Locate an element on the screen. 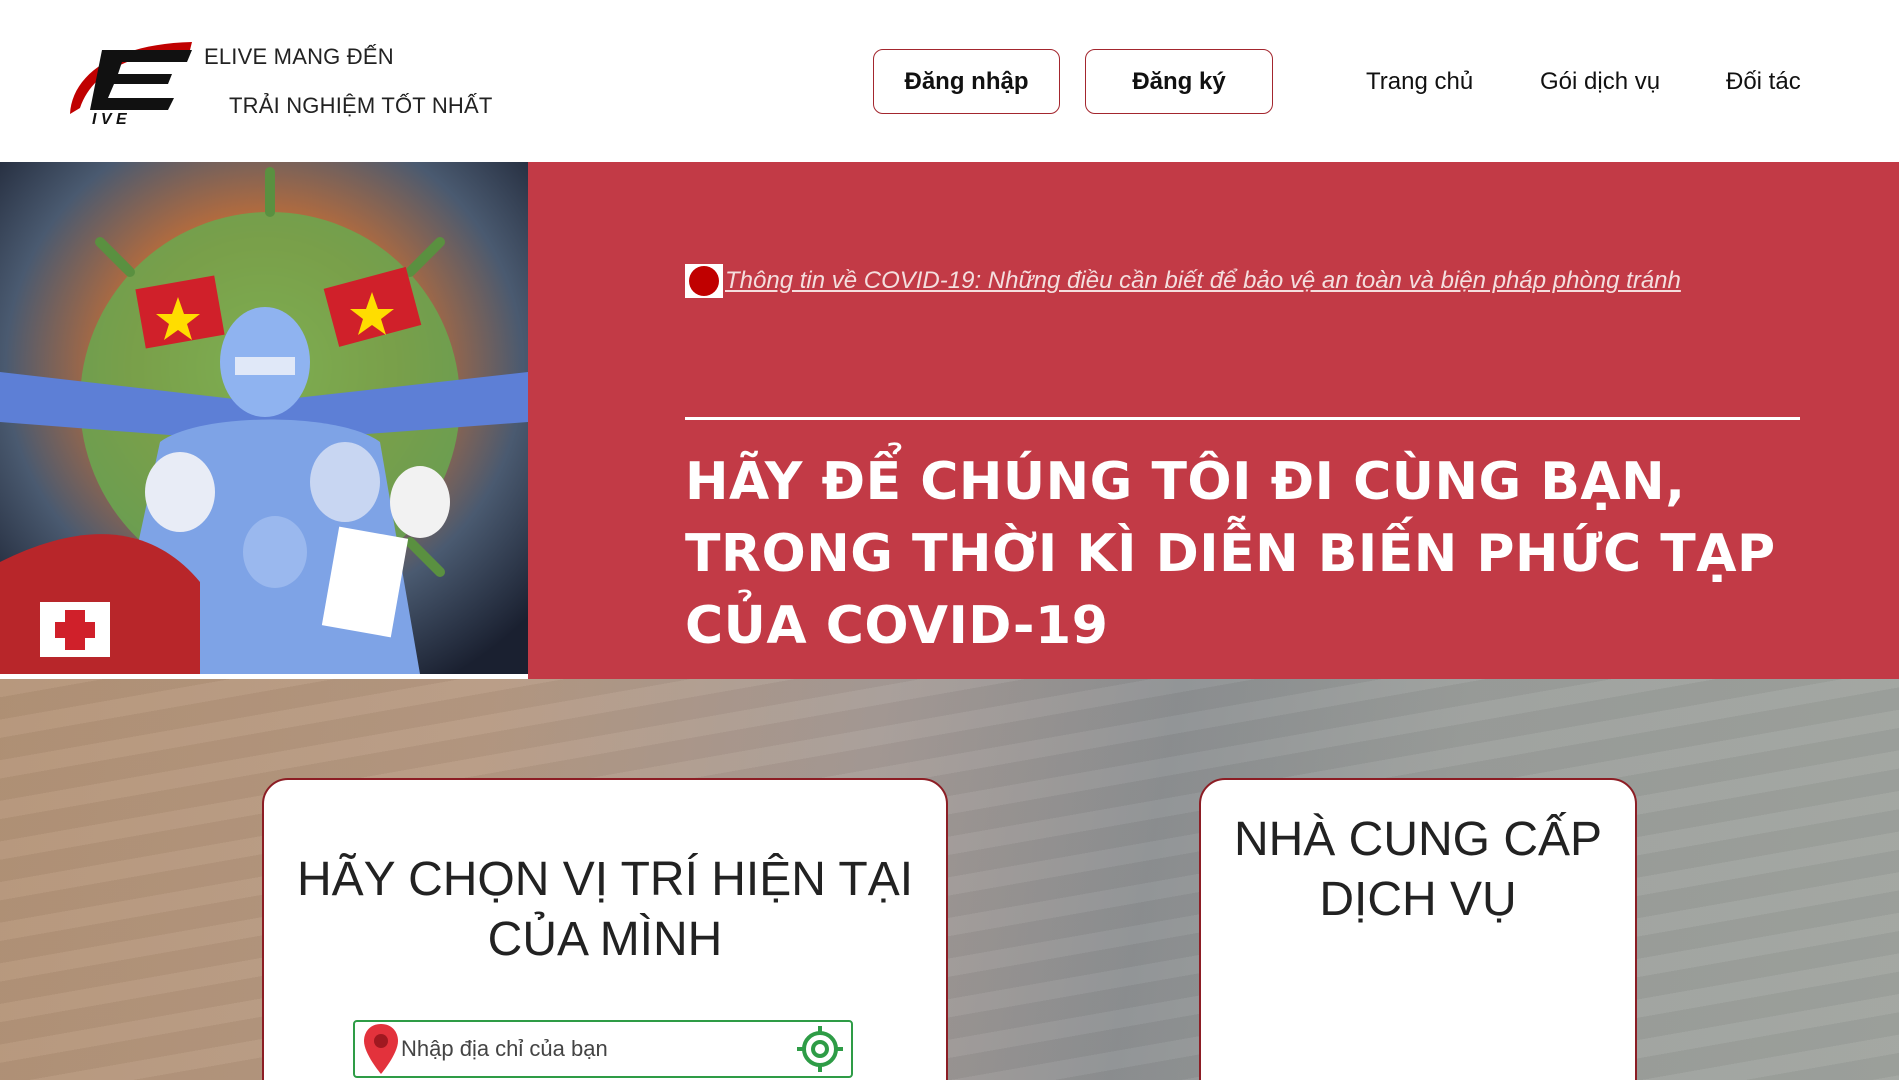  address-input is located at coordinates (598, 1049).